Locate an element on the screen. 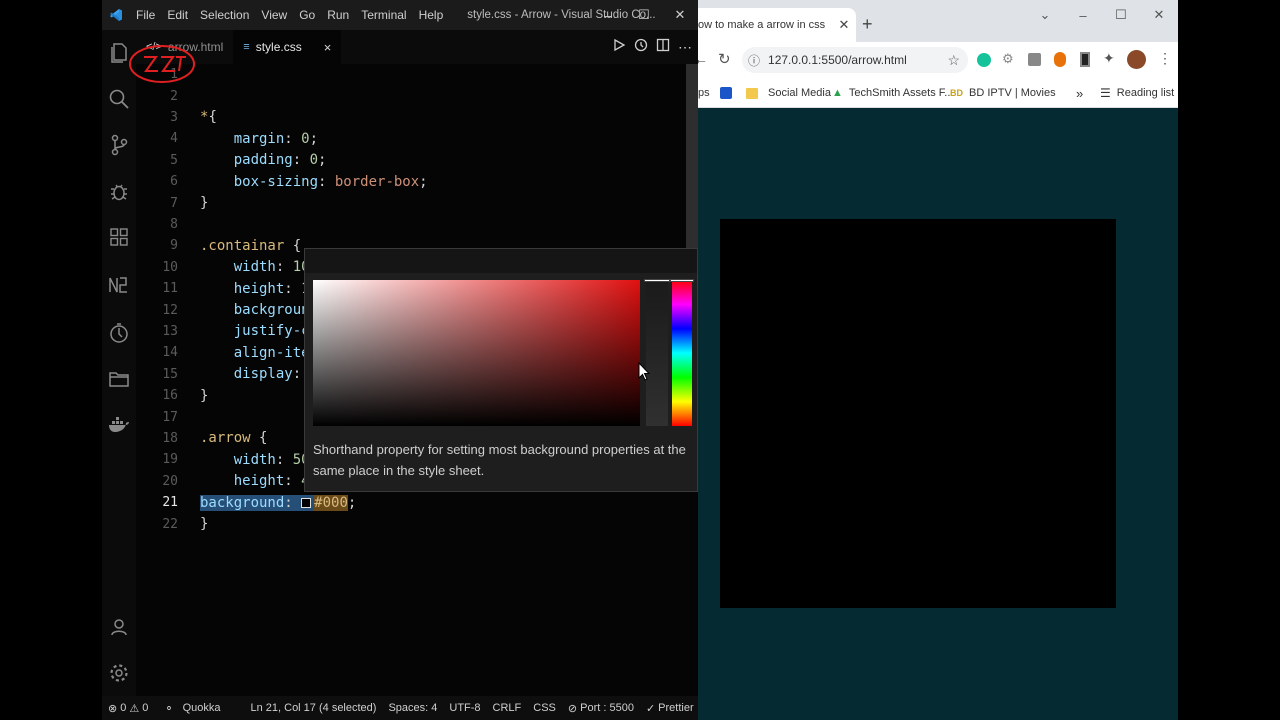 Image resolution: width=1280 pixels, height=720 pixels. new-tab-button: + is located at coordinates (867, 24).